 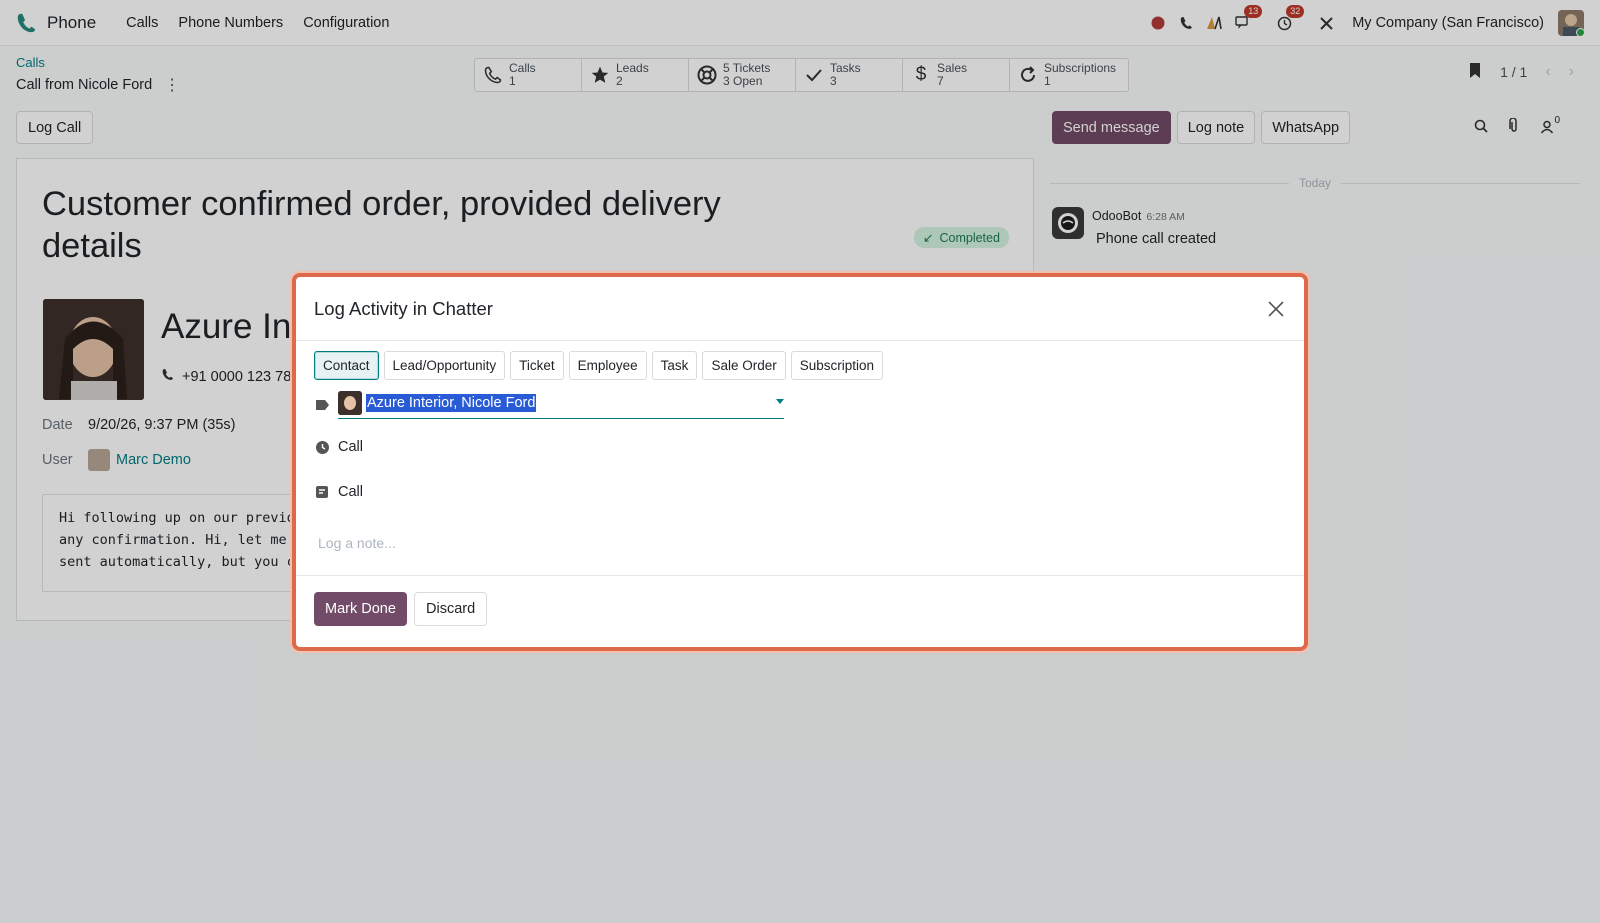 What do you see at coordinates (350, 447) in the screenshot?
I see `activity-type-value: Call` at bounding box center [350, 447].